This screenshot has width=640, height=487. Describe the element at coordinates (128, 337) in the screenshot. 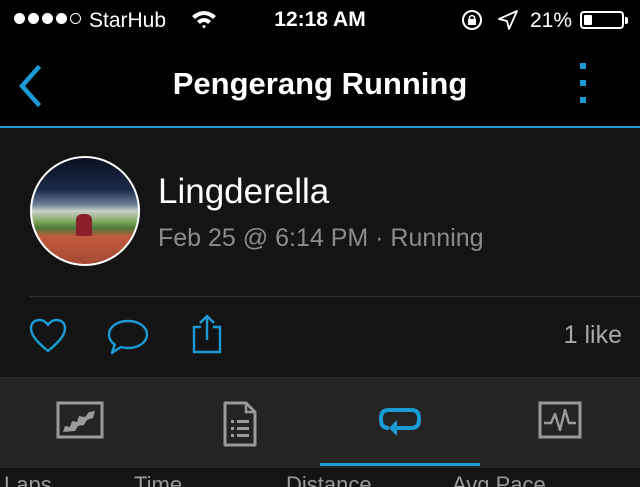

I see `comment-icon` at that location.